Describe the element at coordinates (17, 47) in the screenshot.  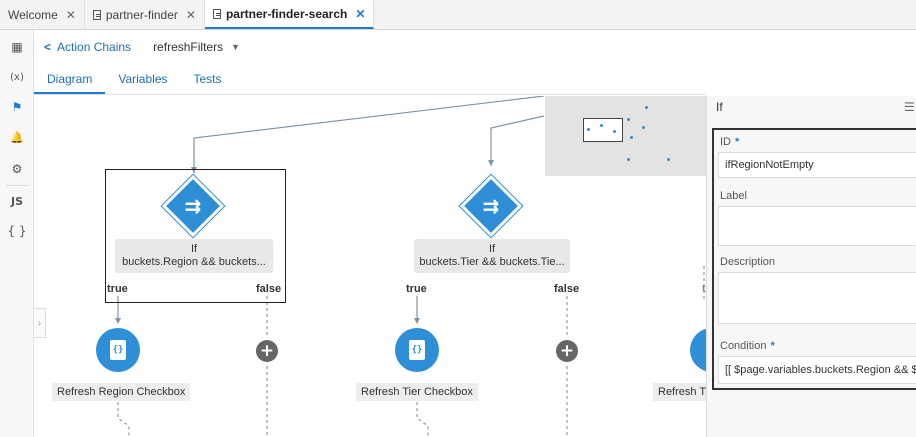
I see `components-icon: ▦` at that location.